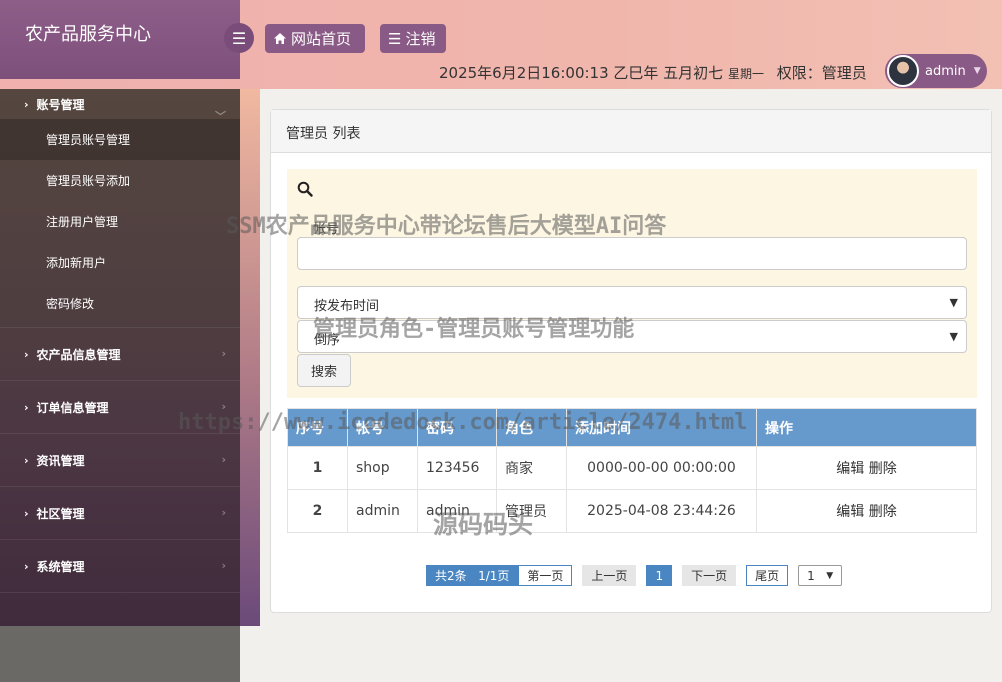  I want to click on chevron-down-icon: ﹀, so click(220, 116).